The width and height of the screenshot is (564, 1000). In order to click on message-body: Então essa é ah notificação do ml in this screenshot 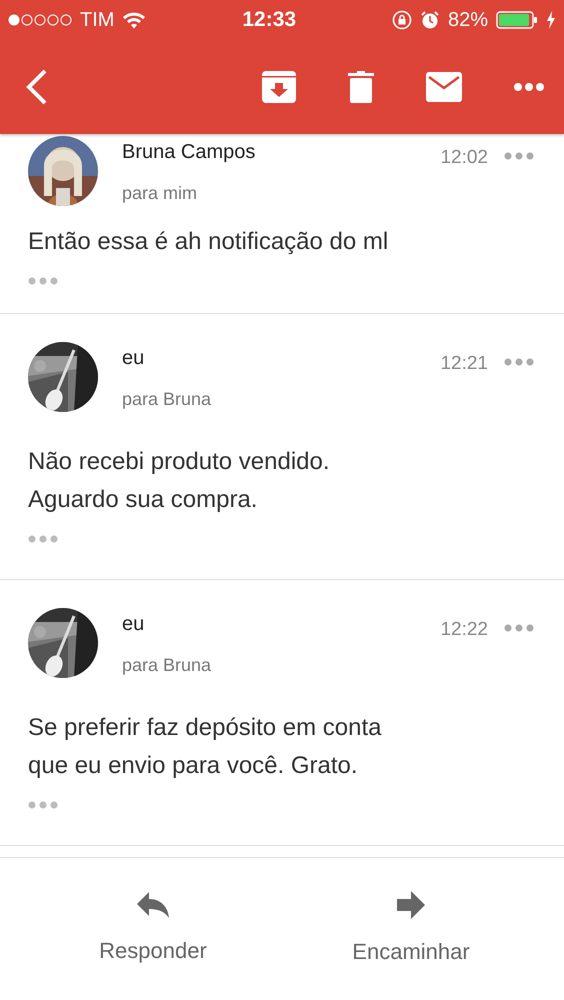, I will do `click(209, 242)`.